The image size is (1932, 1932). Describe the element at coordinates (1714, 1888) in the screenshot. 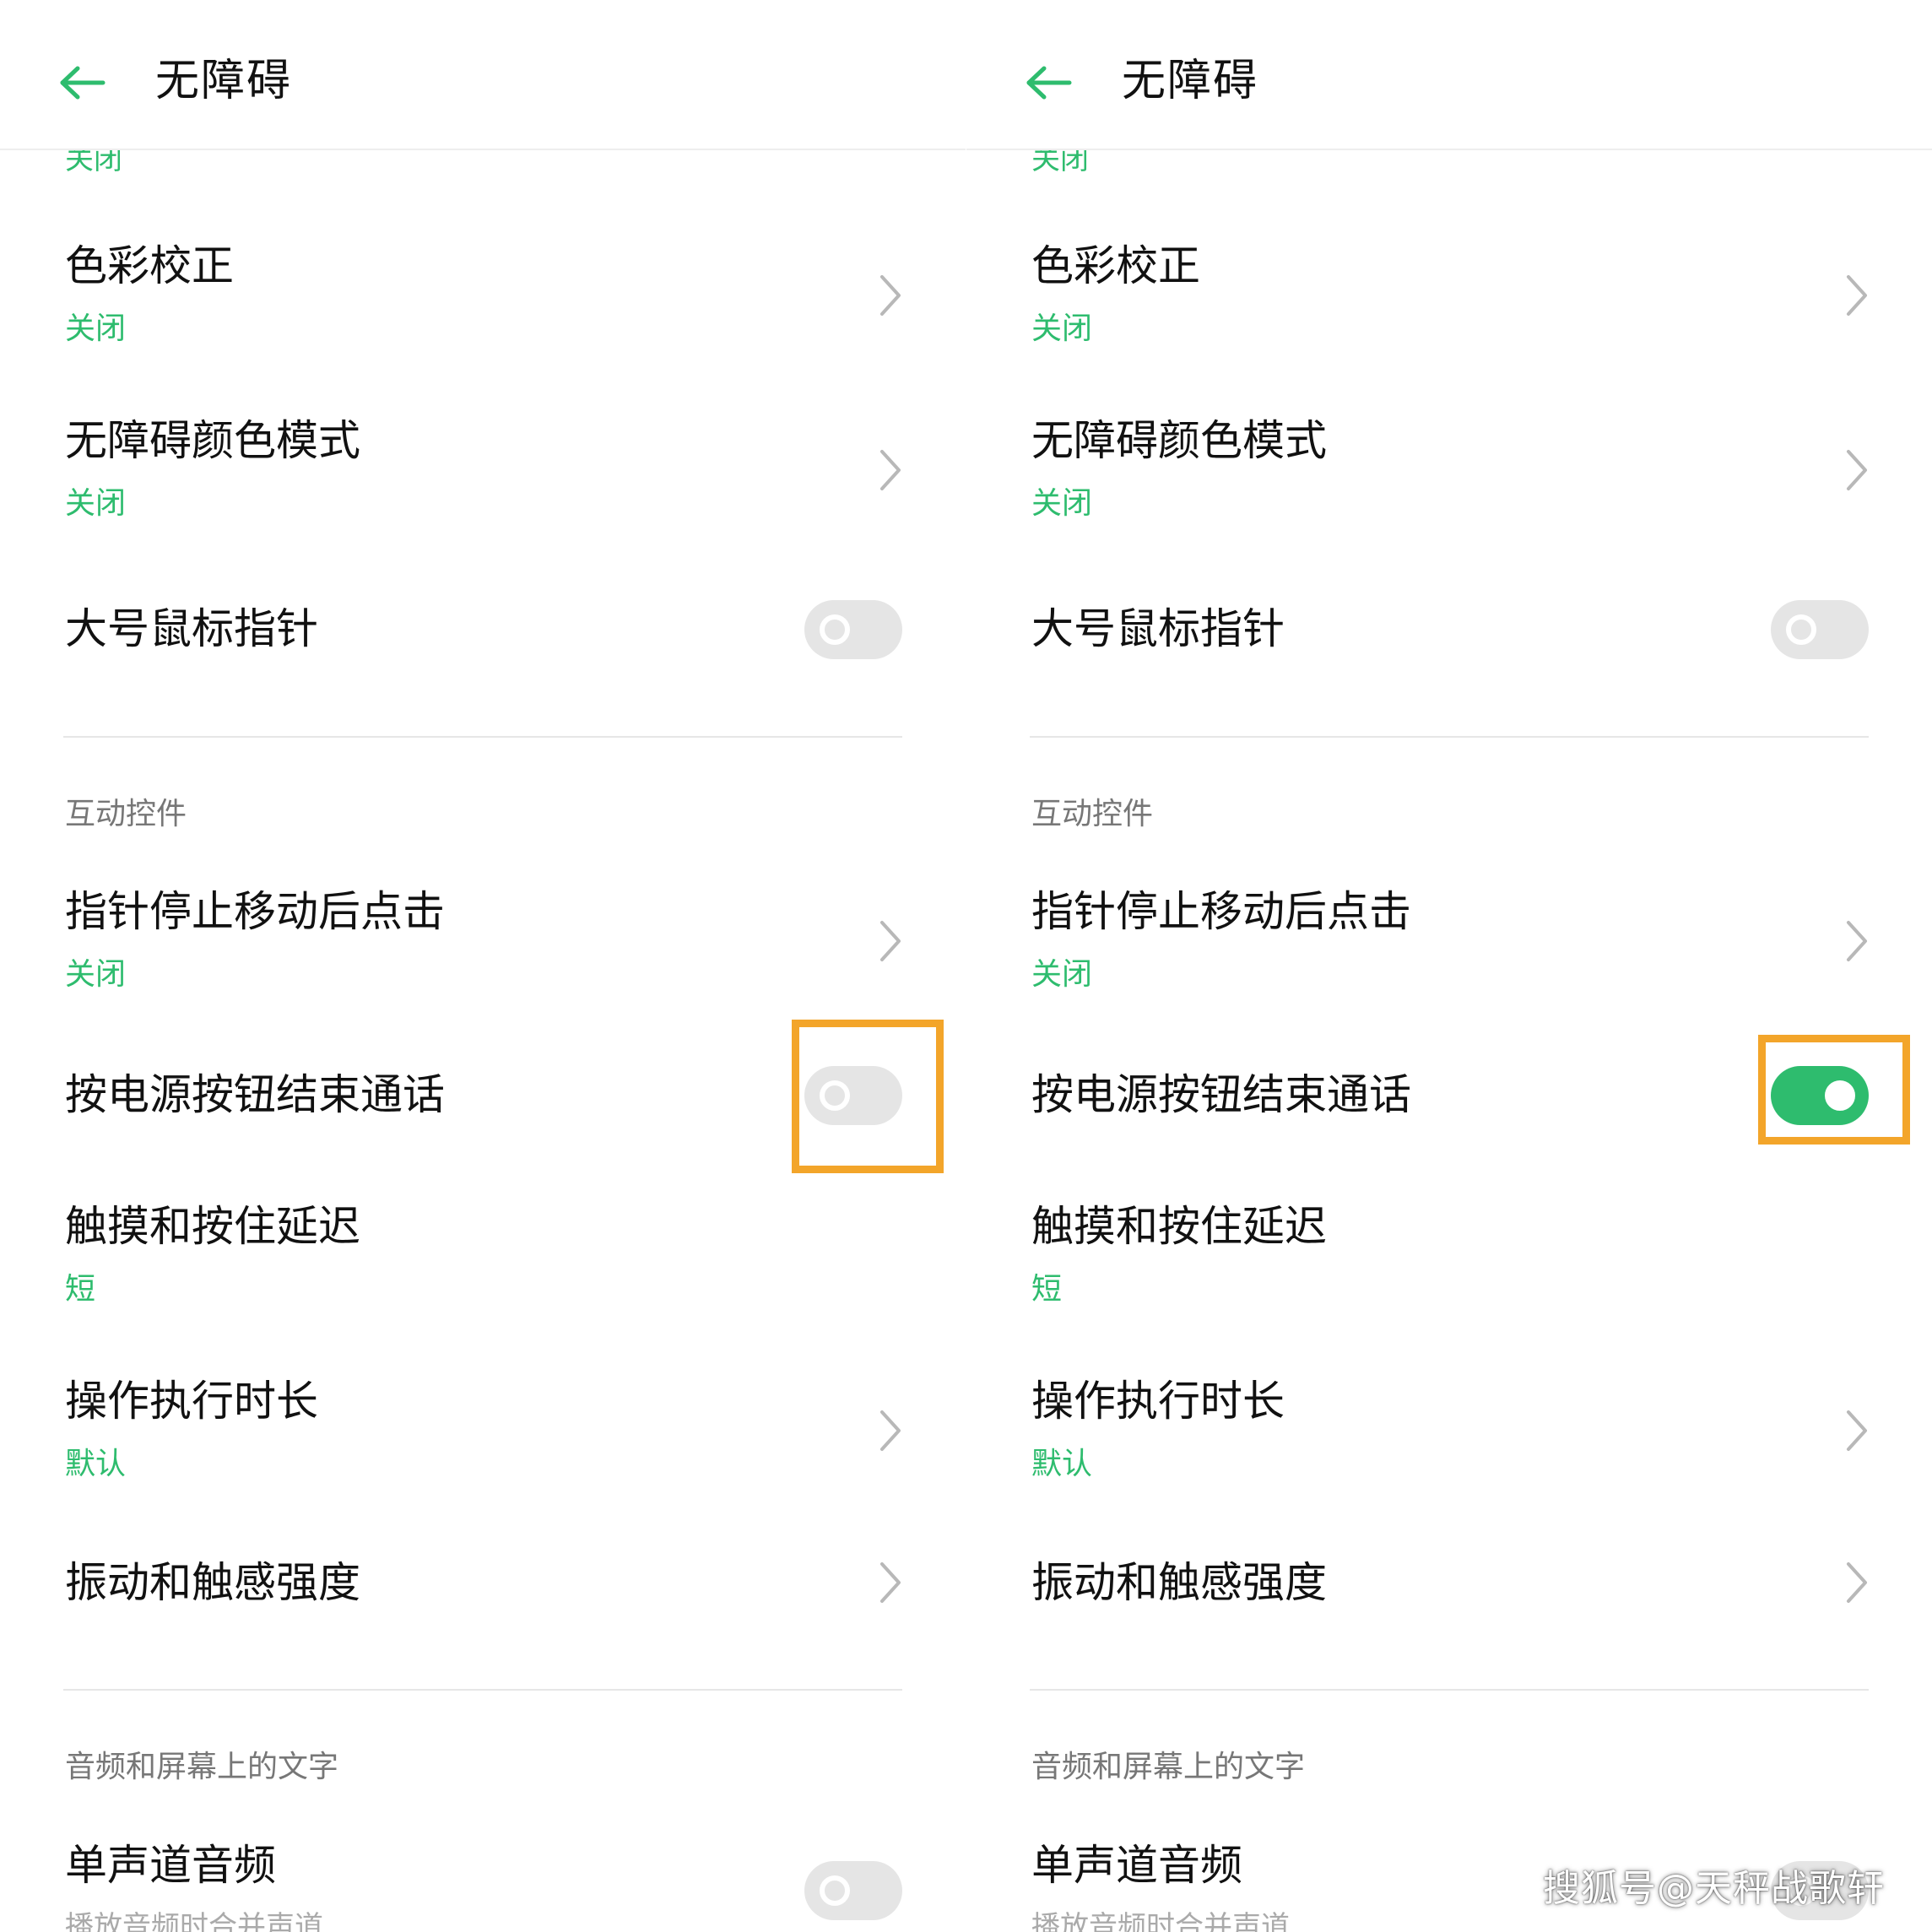

I see `watermark-text: 搜狐号@天秤战歌轩` at that location.